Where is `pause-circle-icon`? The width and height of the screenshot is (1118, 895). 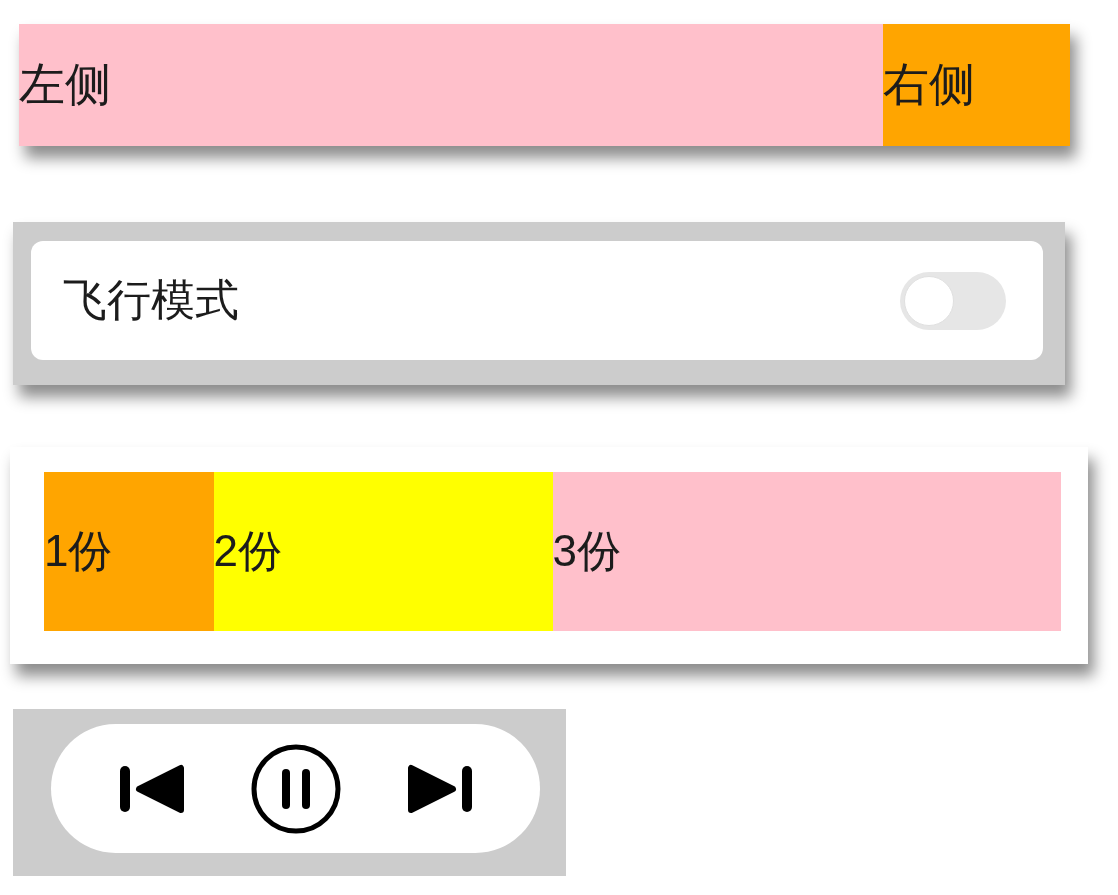 pause-circle-icon is located at coordinates (295, 788).